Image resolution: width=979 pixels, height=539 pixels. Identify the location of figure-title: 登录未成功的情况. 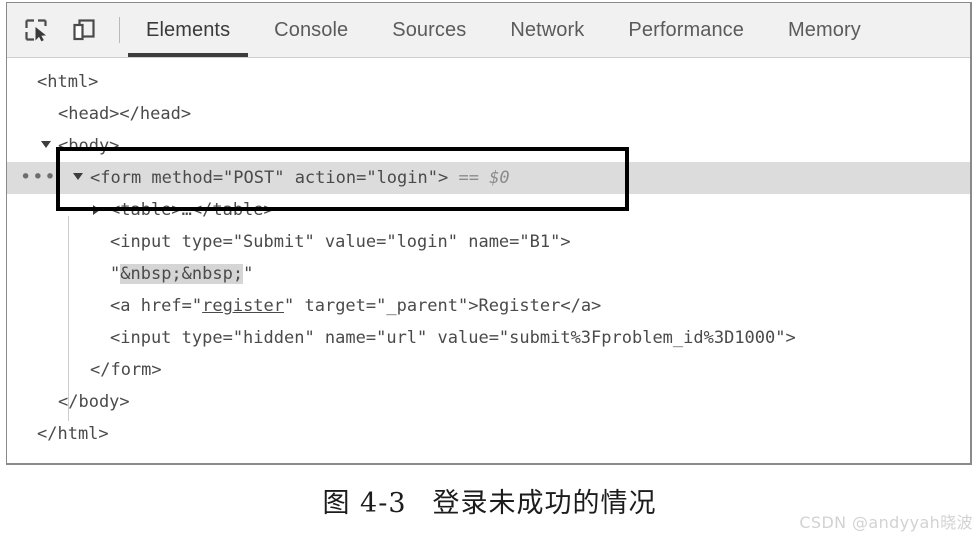
(544, 503).